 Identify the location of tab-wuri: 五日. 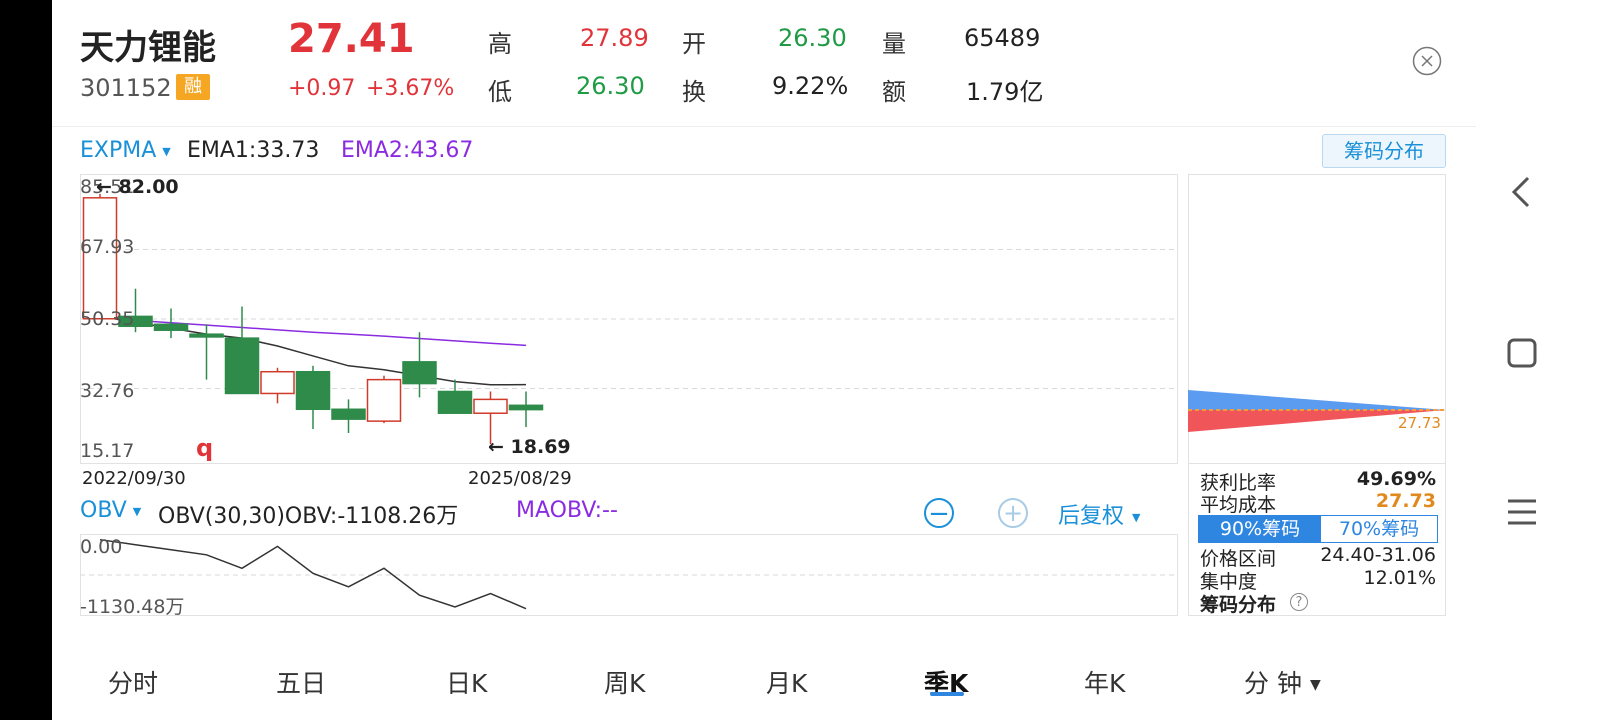
(301, 682).